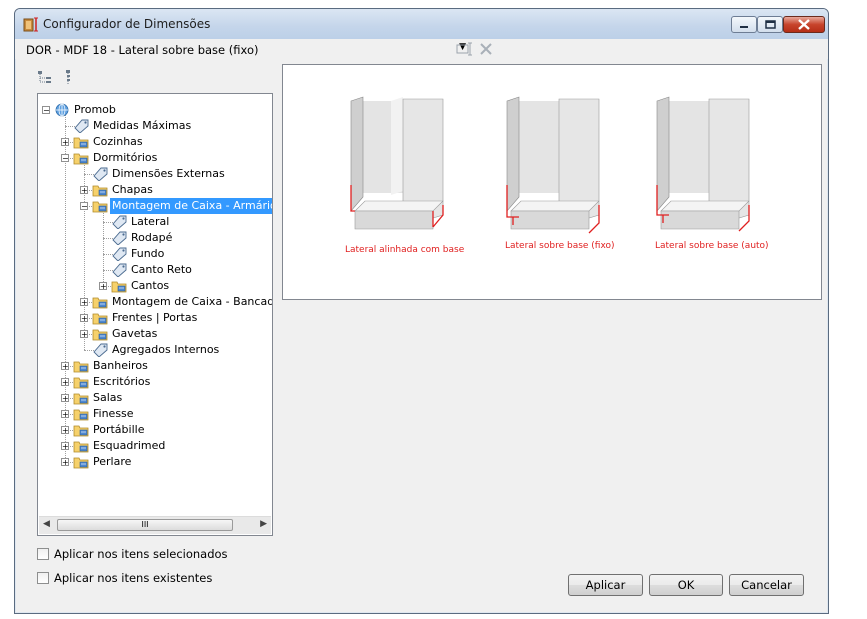 This screenshot has height=619, width=867. What do you see at coordinates (553, 165) in the screenshot?
I see `cabinet-illustration-fixed` at bounding box center [553, 165].